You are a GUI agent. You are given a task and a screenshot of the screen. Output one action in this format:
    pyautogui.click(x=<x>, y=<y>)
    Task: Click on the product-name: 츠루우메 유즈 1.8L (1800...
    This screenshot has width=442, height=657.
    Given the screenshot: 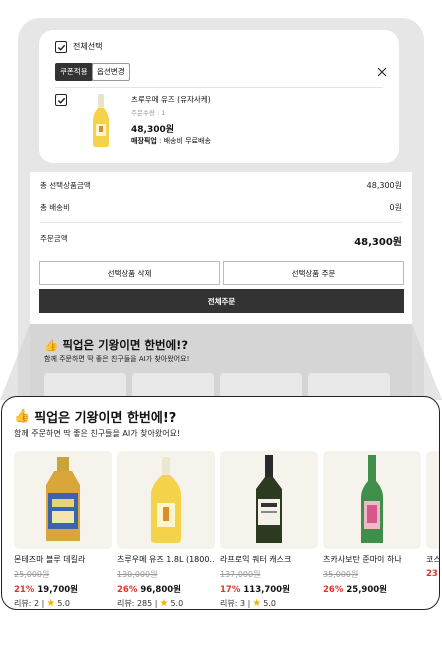 What is the action you would take?
    pyautogui.click(x=166, y=559)
    